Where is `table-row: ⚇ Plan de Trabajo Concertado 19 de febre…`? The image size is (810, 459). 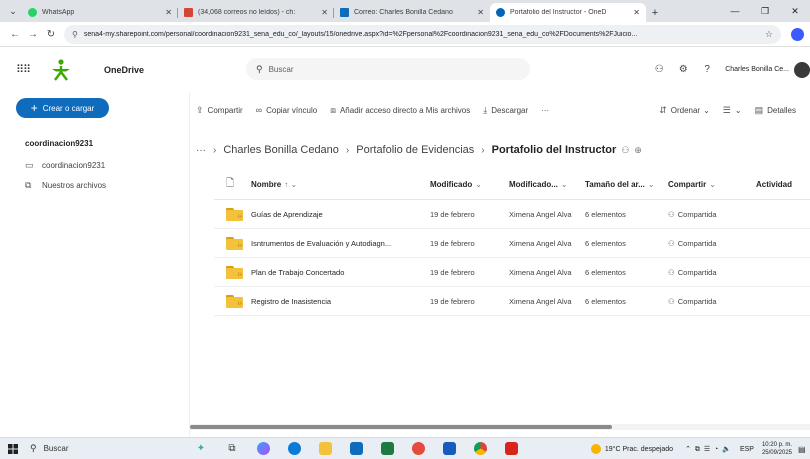 table-row: ⚇ Plan de Trabajo Concertado 19 de febre… is located at coordinates (512, 272).